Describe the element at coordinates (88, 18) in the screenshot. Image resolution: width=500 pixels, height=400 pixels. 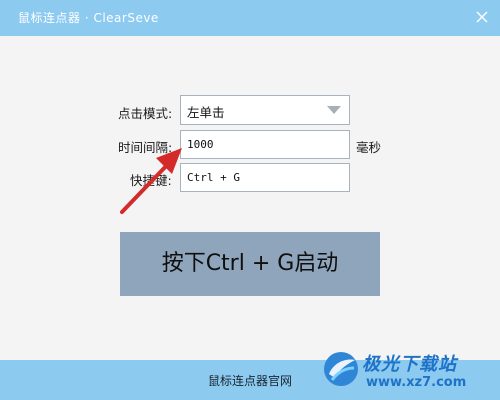
I see `window-title: 鼠标连点器 · ClearSeve` at that location.